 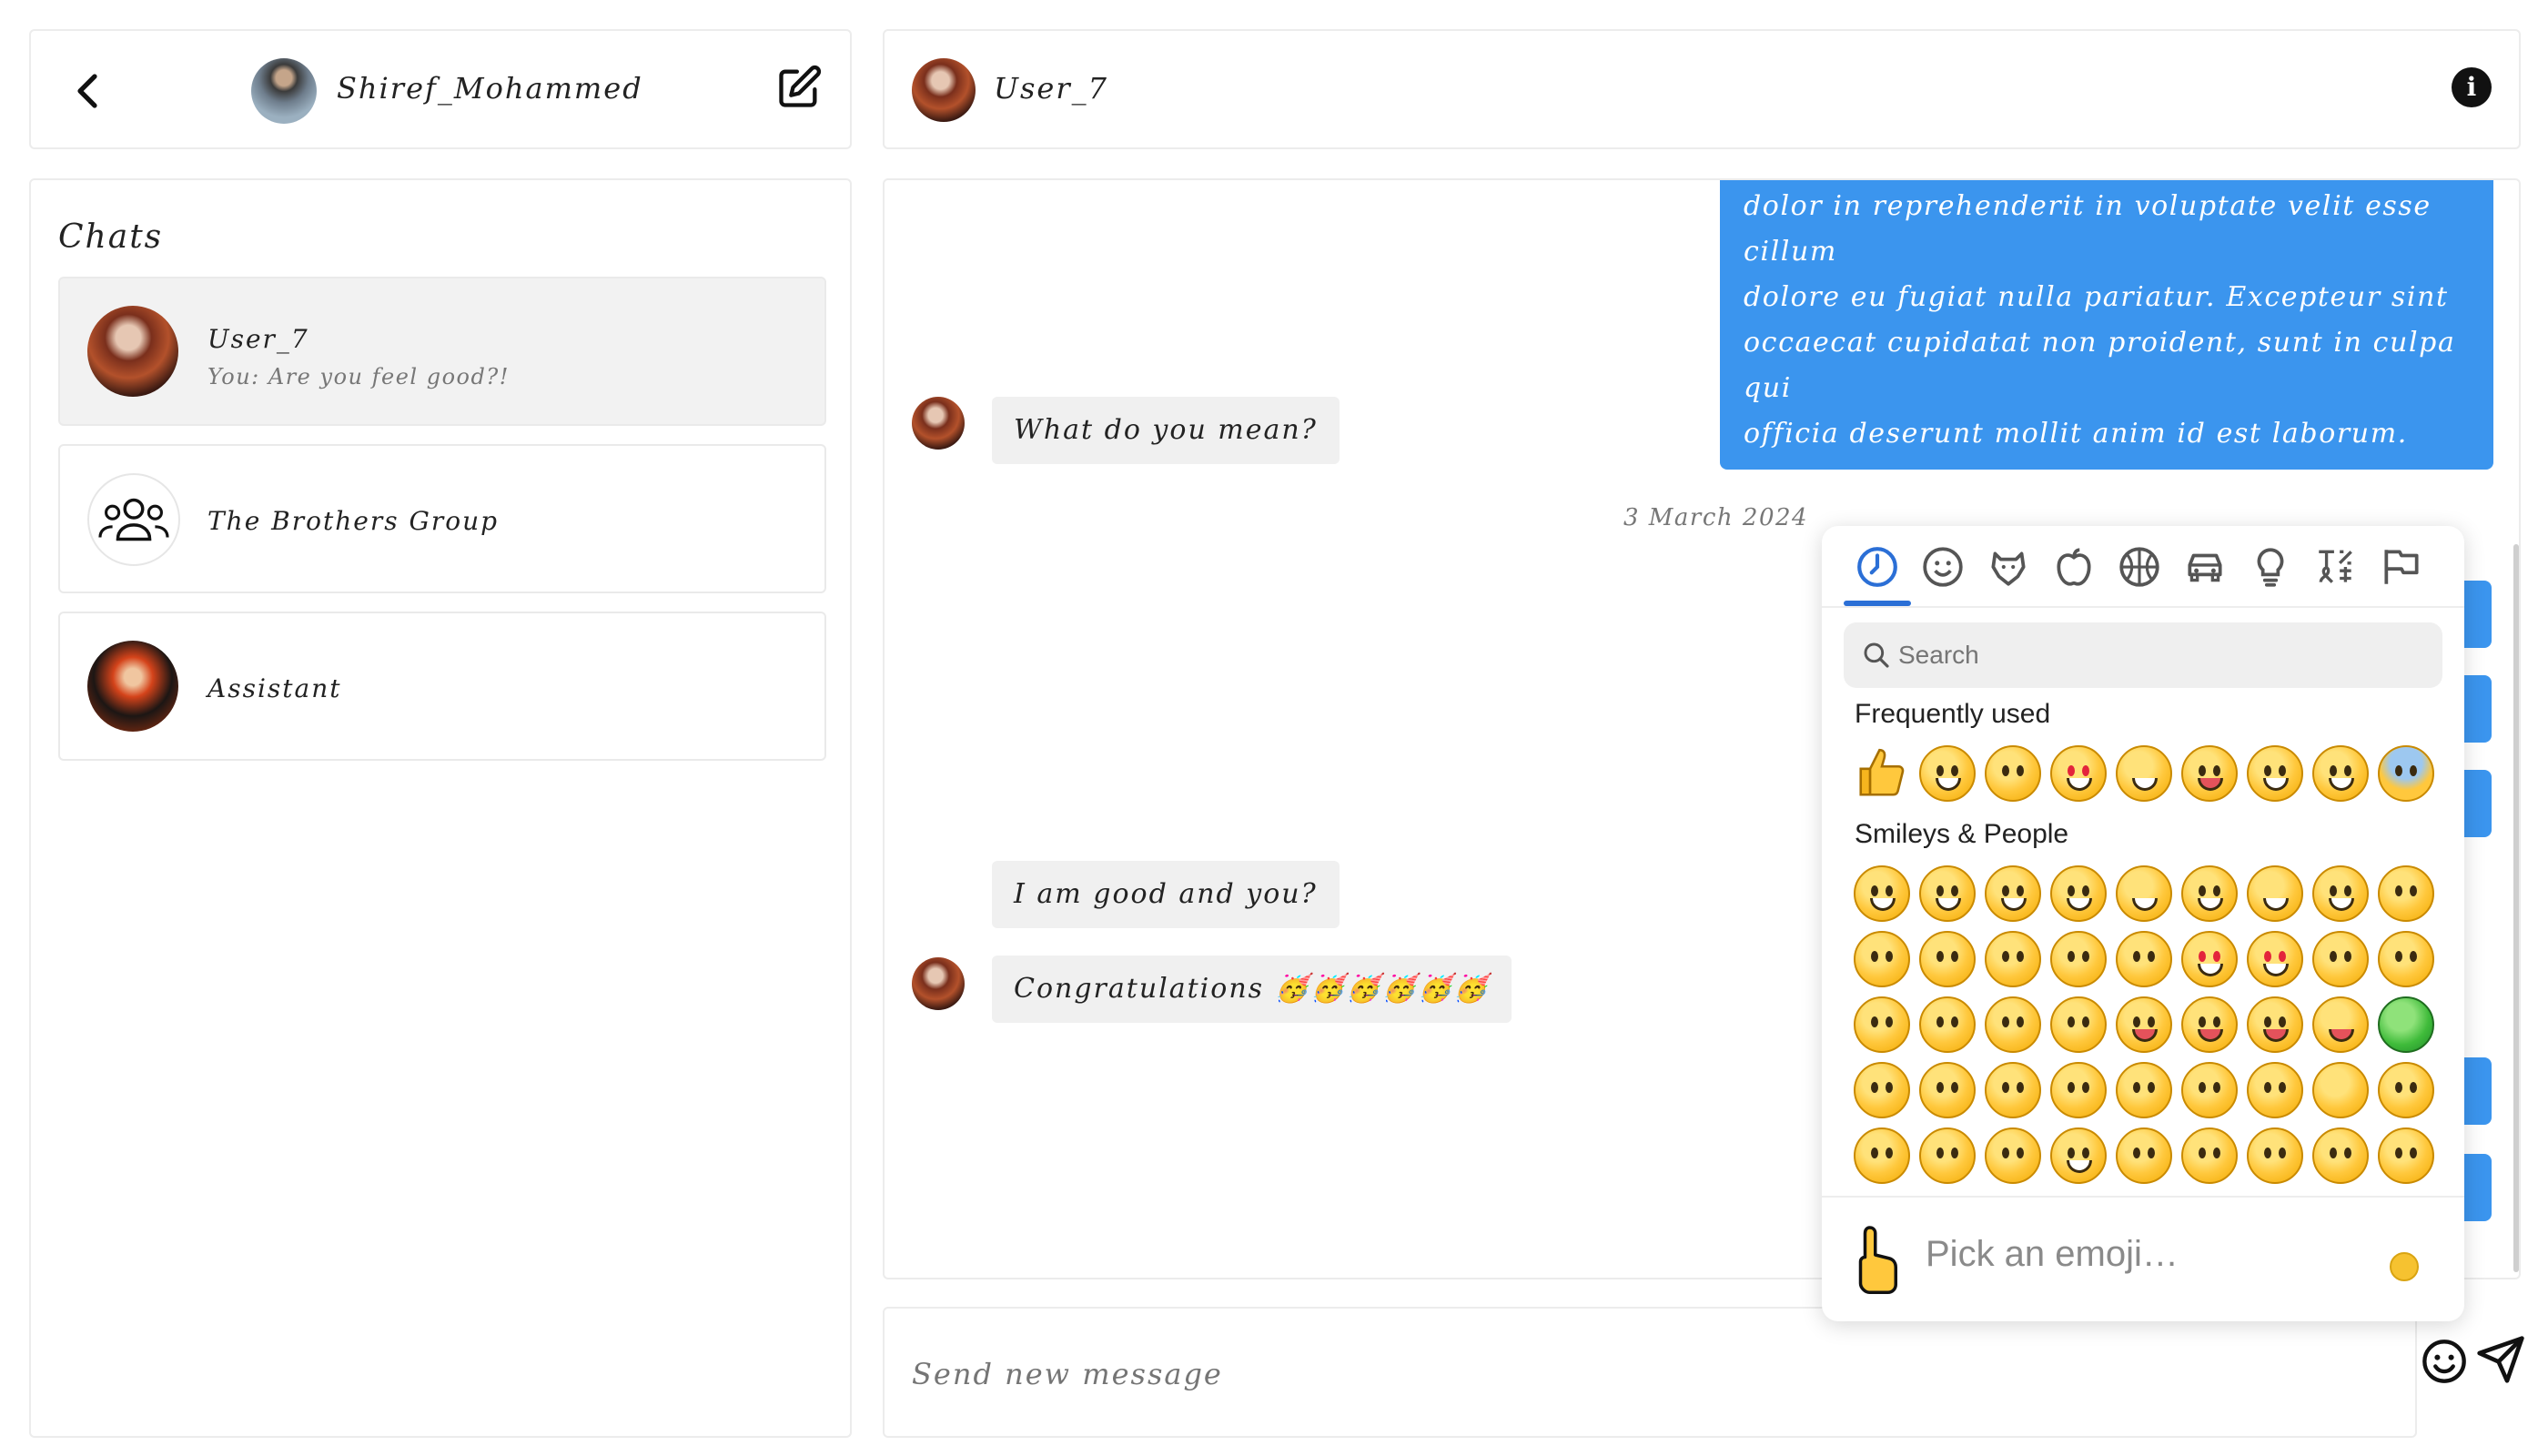 What do you see at coordinates (1882, 1024) in the screenshot?
I see `relaxed-emoji` at bounding box center [1882, 1024].